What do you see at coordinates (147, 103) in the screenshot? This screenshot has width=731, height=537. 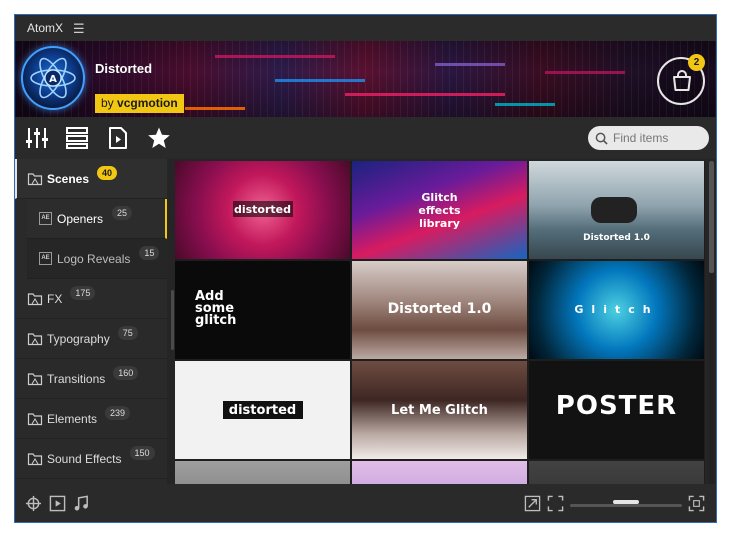 I see `pack-author-name: vcgmotion` at bounding box center [147, 103].